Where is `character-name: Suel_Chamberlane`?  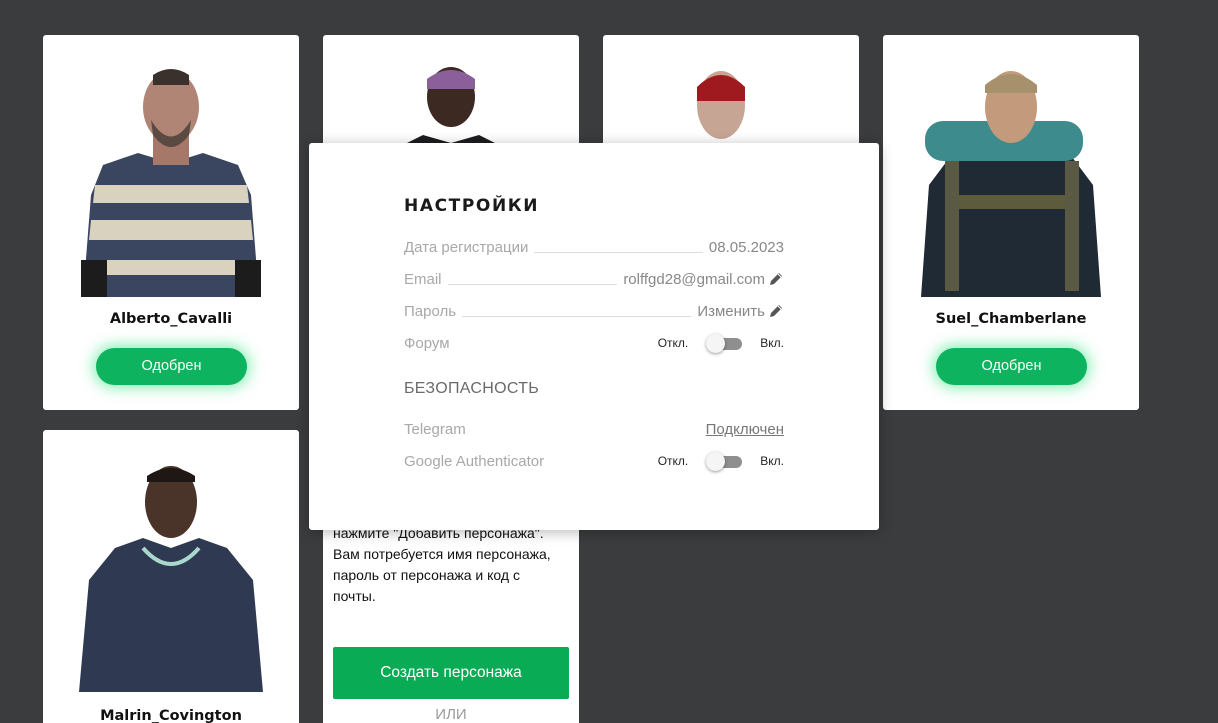
character-name: Suel_Chamberlane is located at coordinates (1011, 319).